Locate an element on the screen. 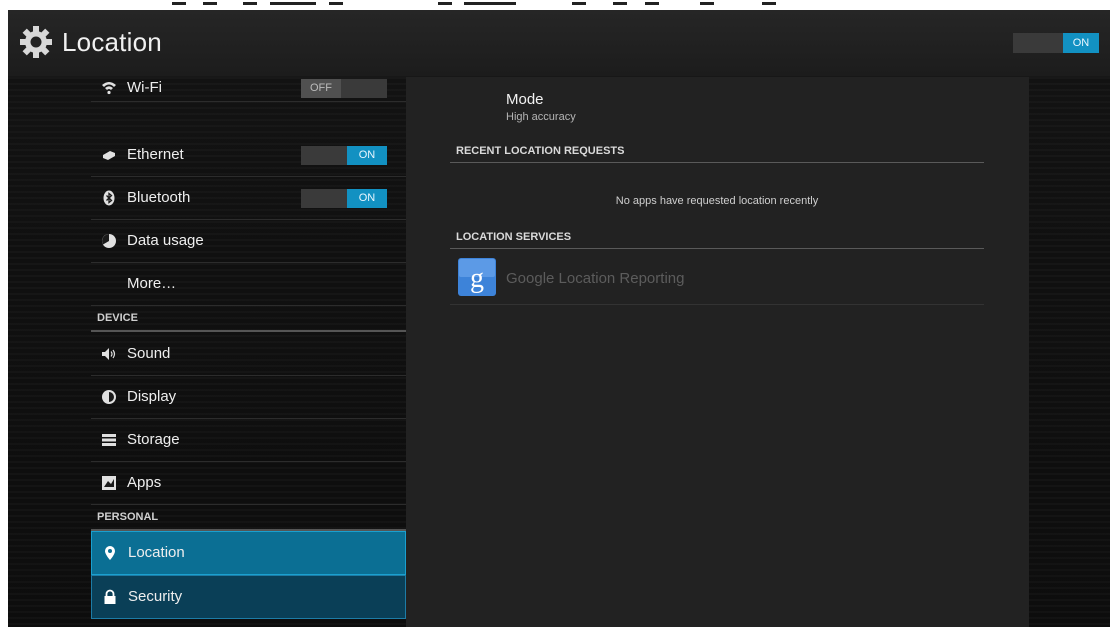 Image resolution: width=1110 pixels, height=627 pixels. wifi-icon is located at coordinates (109, 88).